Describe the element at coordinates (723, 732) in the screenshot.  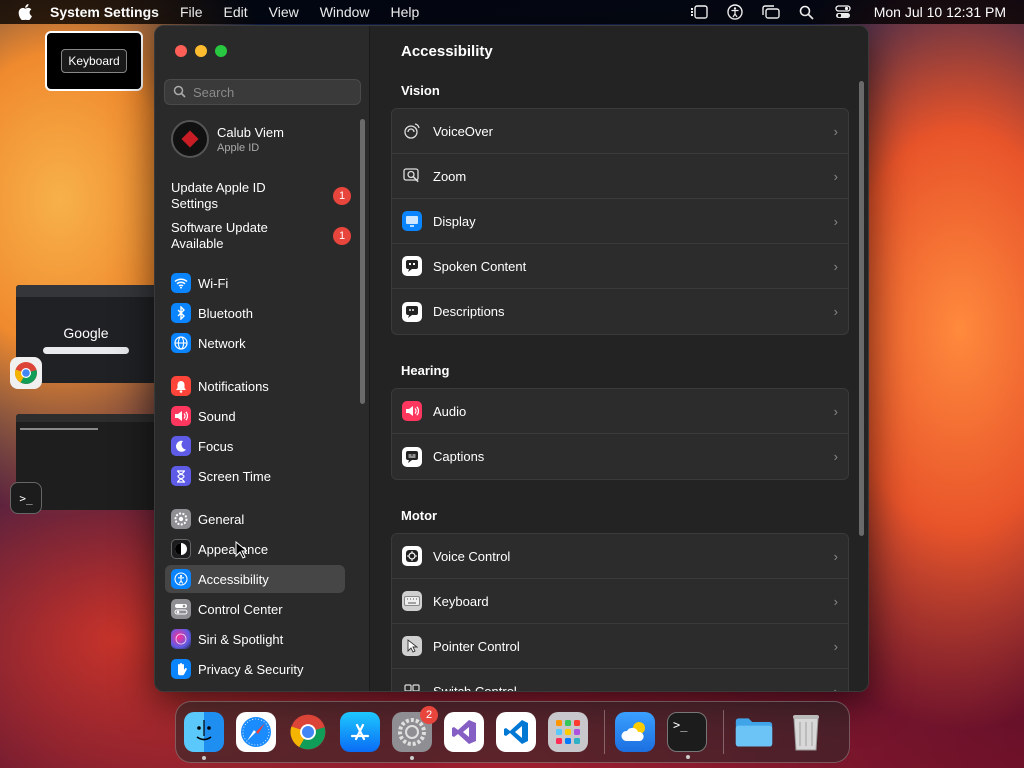
I see `dock-separator` at that location.